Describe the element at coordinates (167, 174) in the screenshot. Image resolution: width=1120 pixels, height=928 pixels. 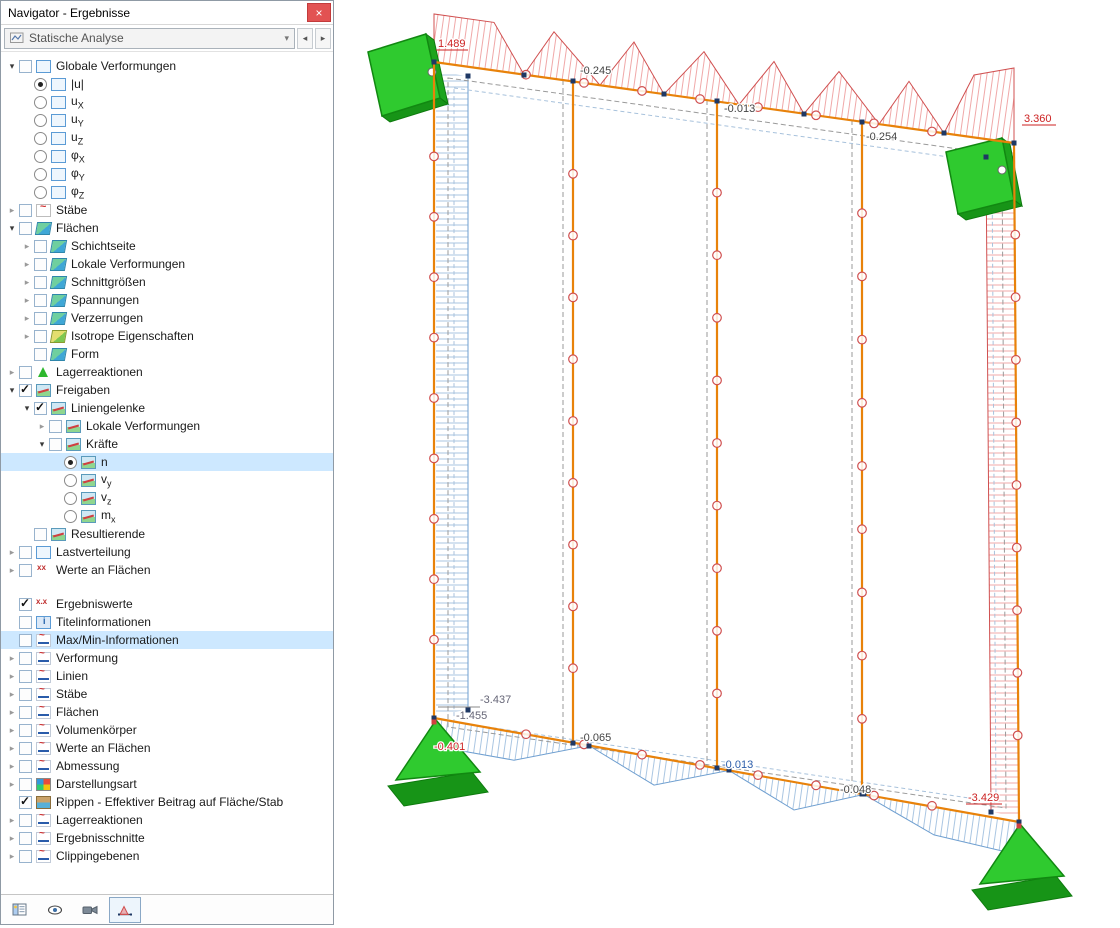
I see `tree-item-y: φY` at that location.